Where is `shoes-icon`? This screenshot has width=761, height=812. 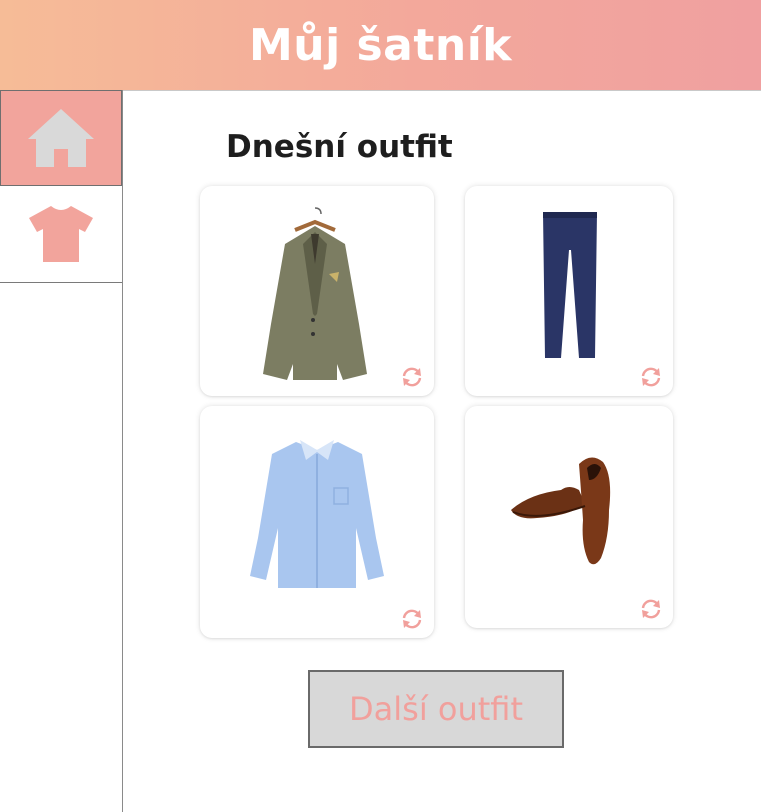 shoes-icon is located at coordinates (561, 511).